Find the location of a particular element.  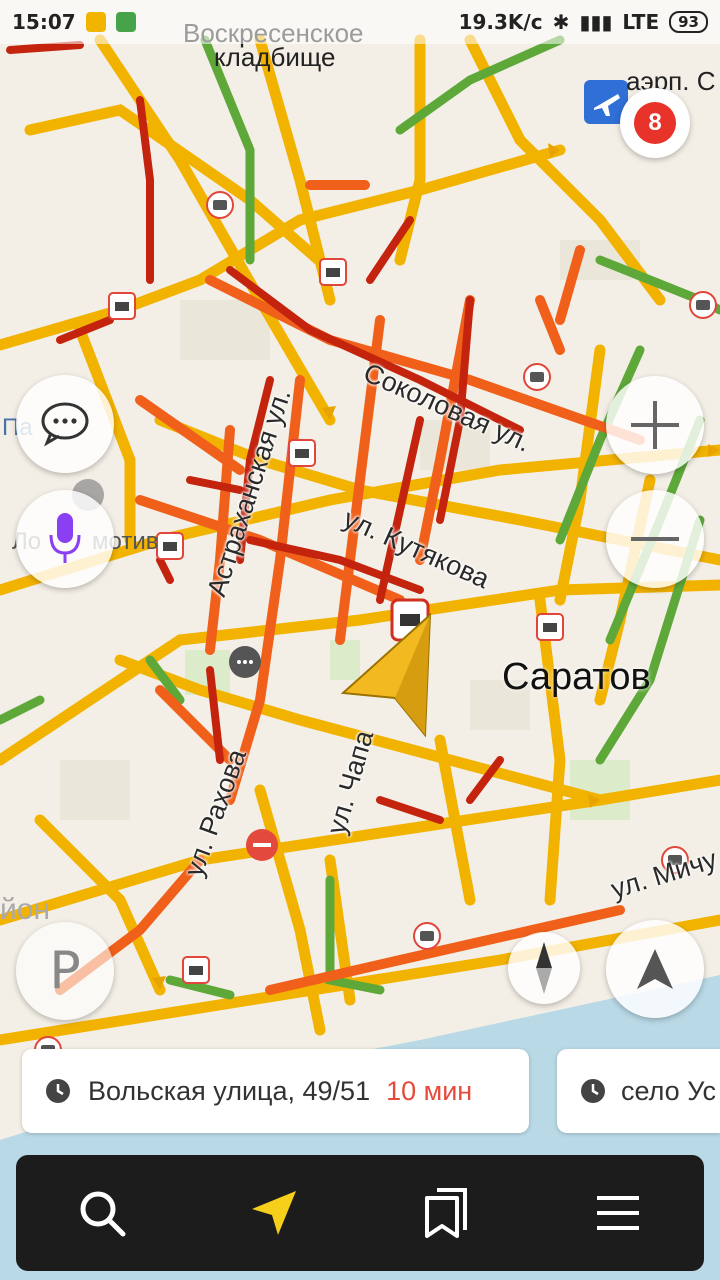

network-type: LTE is located at coordinates (641, 22).